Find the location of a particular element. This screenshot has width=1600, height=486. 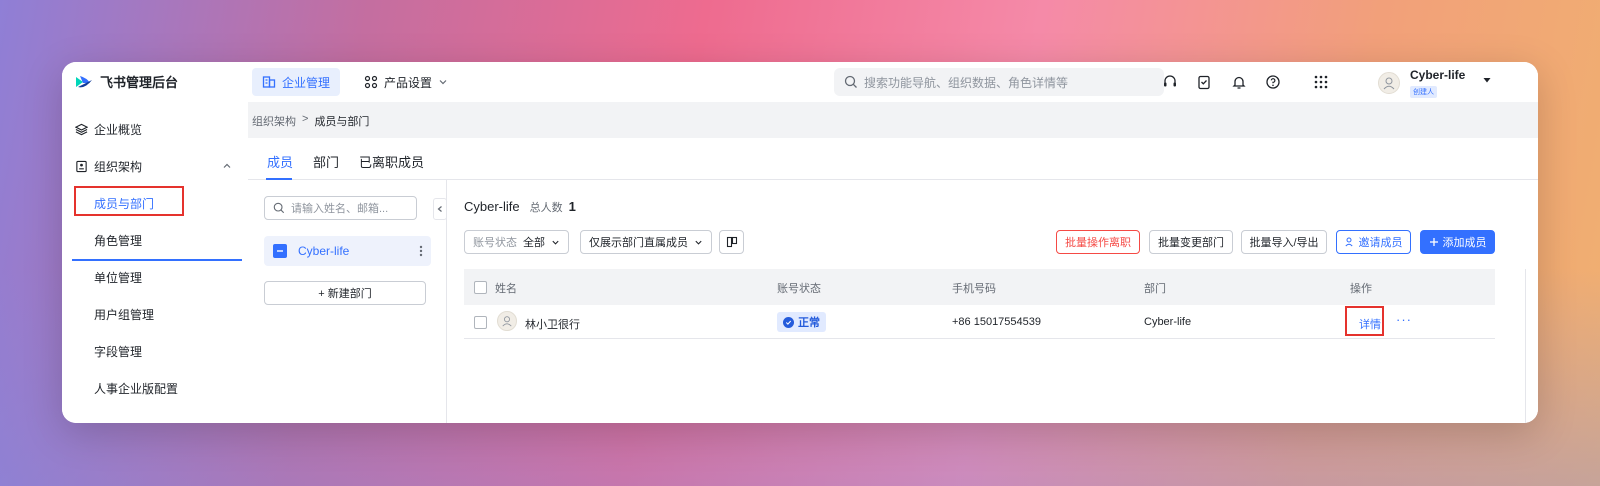

sidebar-item-label: 角色管理 is located at coordinates (118, 240).